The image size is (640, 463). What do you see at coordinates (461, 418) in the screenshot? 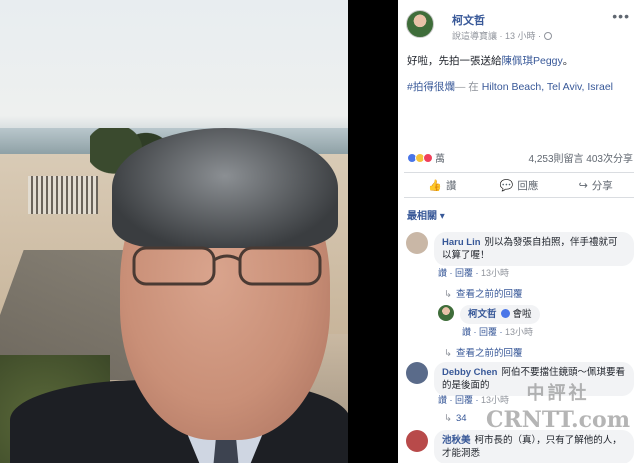
I see `reply-count: 34` at bounding box center [461, 418].